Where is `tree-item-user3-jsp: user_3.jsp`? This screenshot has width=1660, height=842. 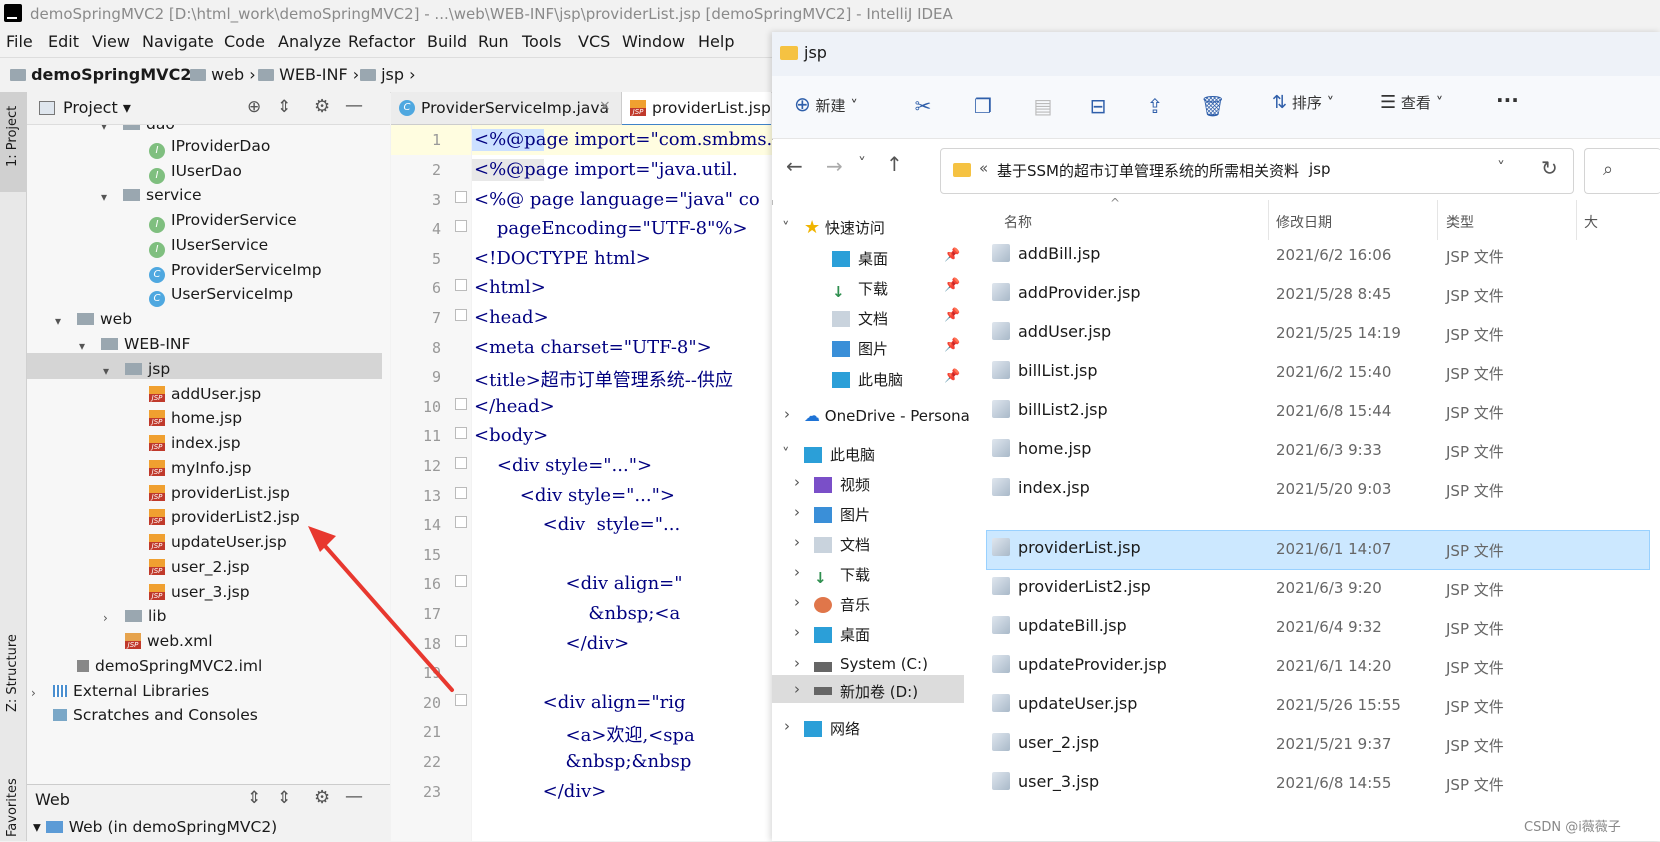 tree-item-user3-jsp: user_3.jsp is located at coordinates (199, 595).